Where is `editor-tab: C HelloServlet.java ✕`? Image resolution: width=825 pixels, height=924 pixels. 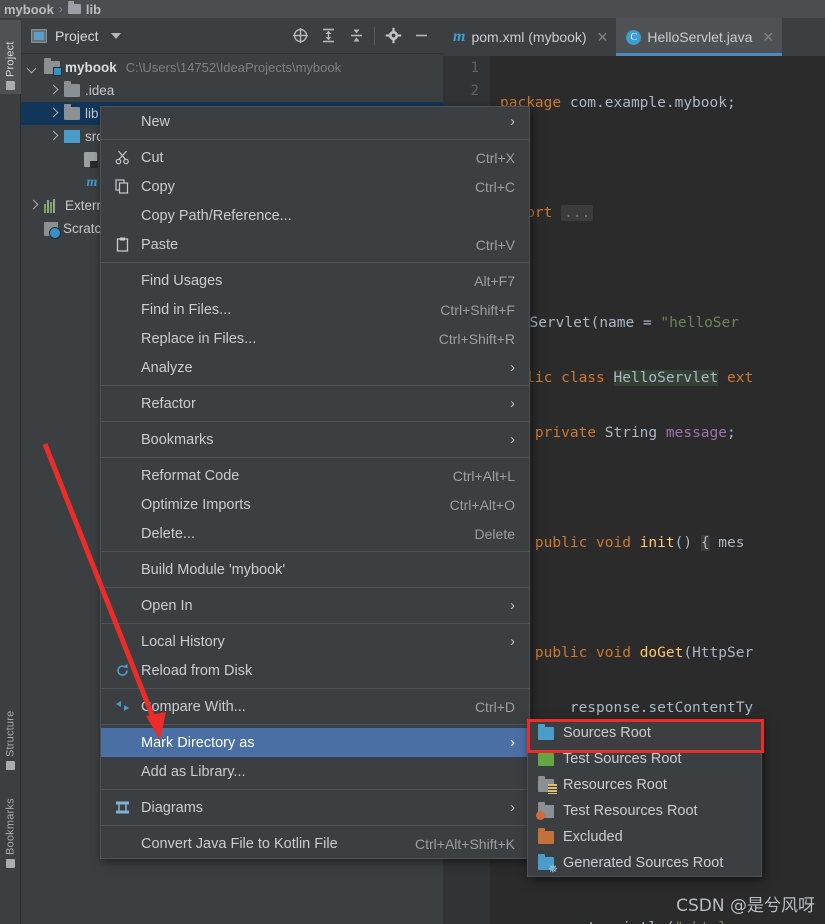
editor-tab: C HelloServlet.java ✕ is located at coordinates (699, 37).